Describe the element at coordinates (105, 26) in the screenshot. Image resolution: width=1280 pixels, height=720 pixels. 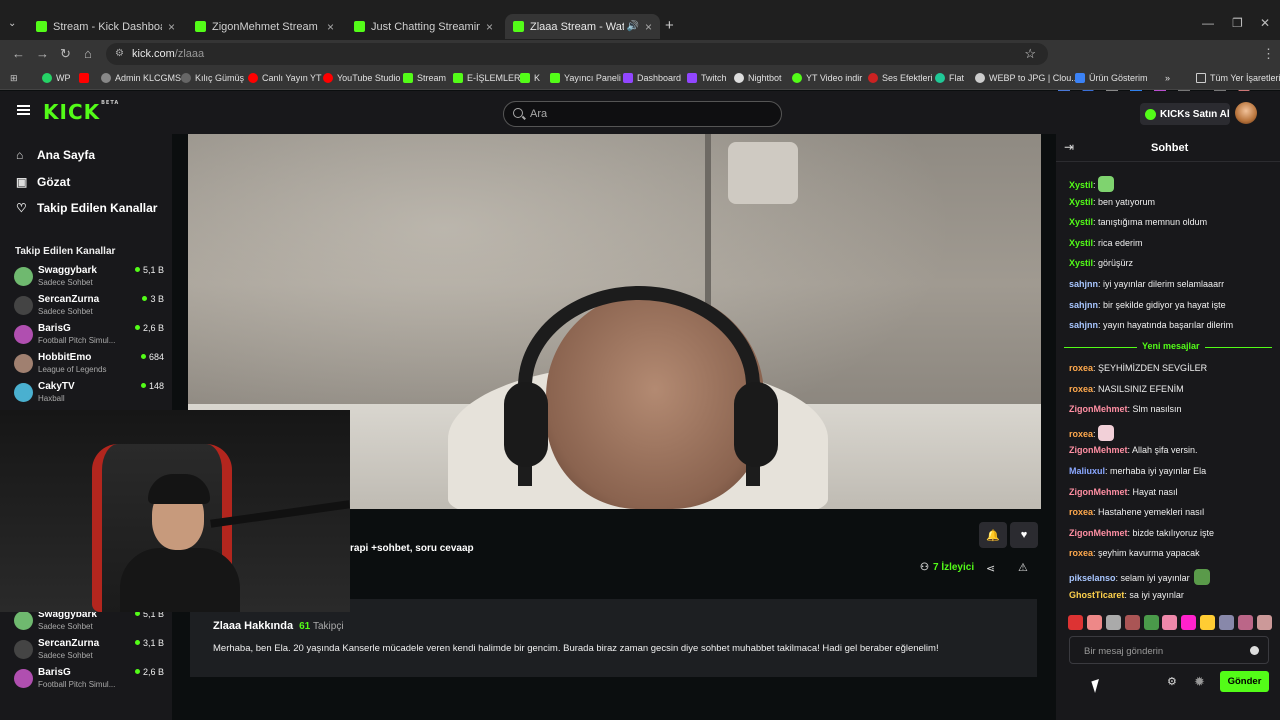
I see `browser-tab-1: Stream - Kick Dashboard ×` at that location.